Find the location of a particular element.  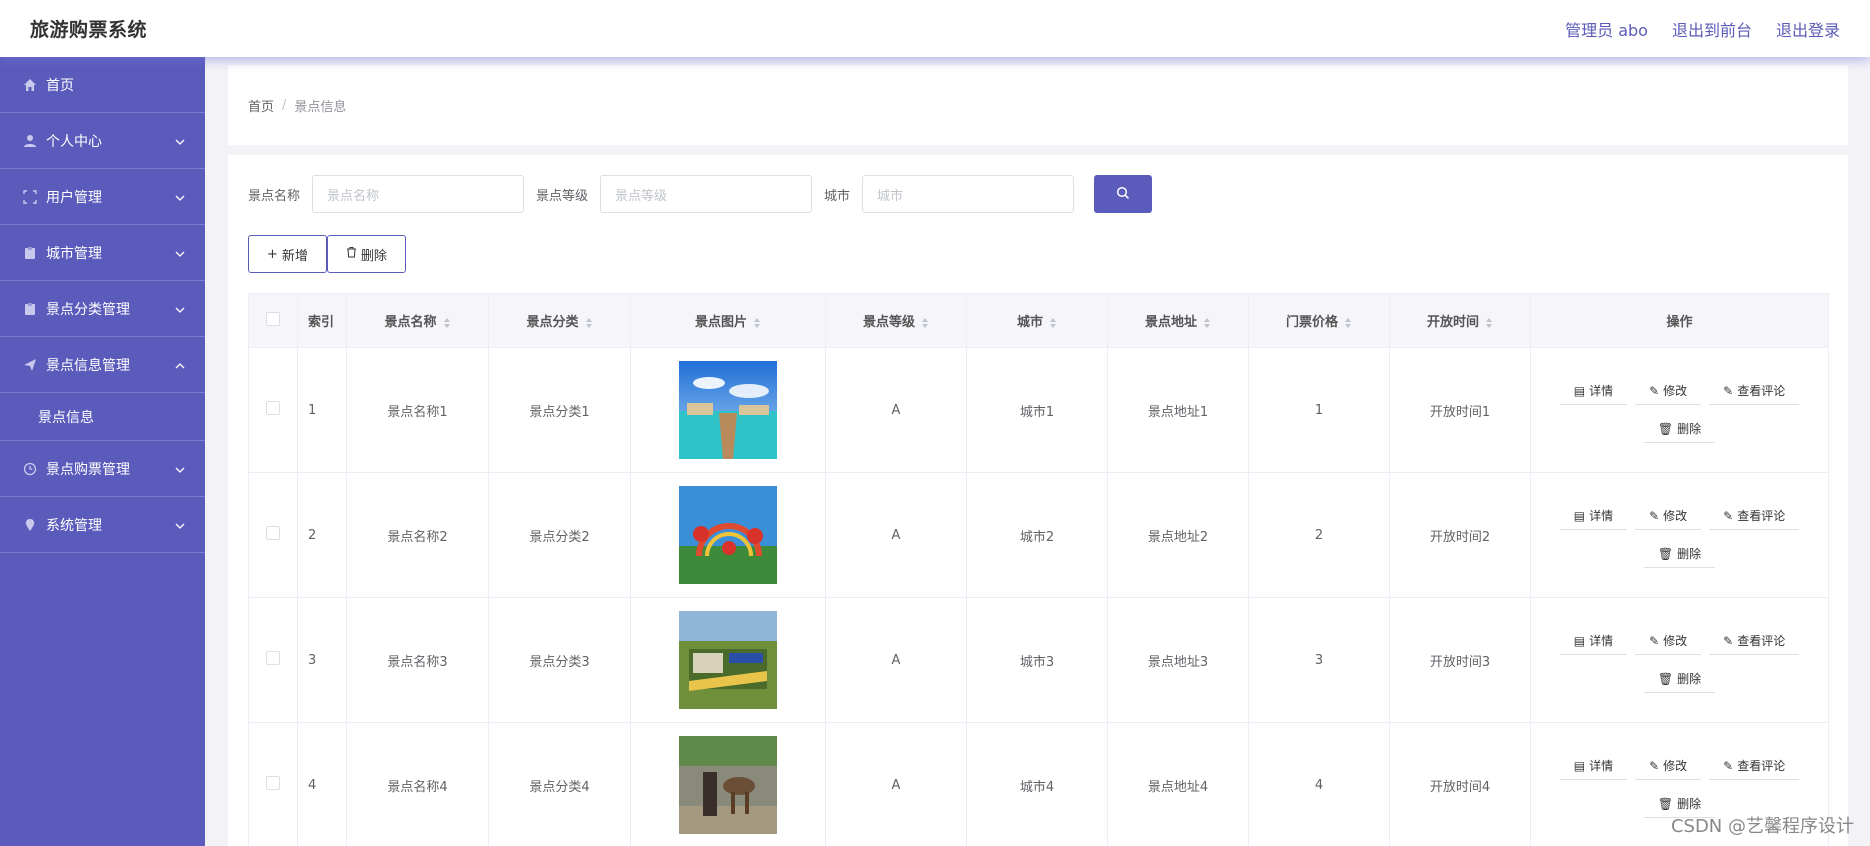

spot-level-input: 景点等级 is located at coordinates (706, 194).